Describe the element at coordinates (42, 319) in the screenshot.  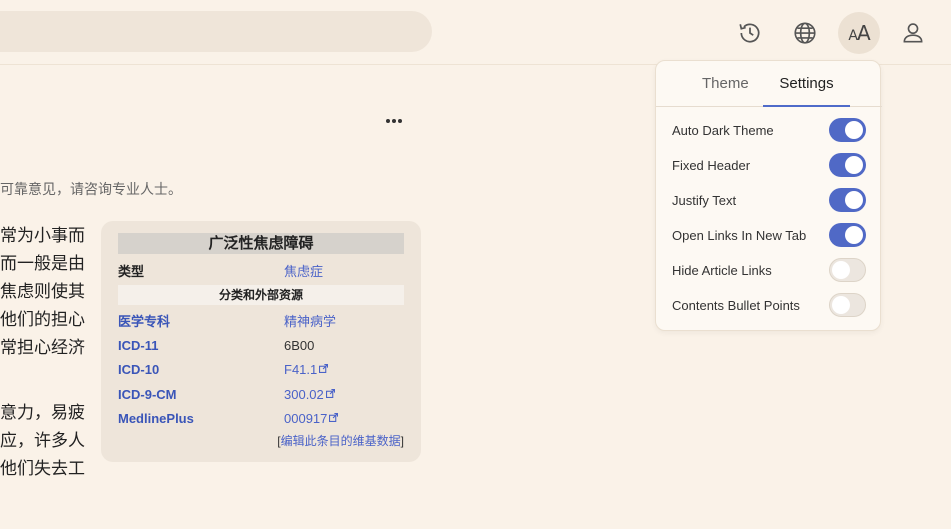
I see `text-line: 他们的担心` at that location.